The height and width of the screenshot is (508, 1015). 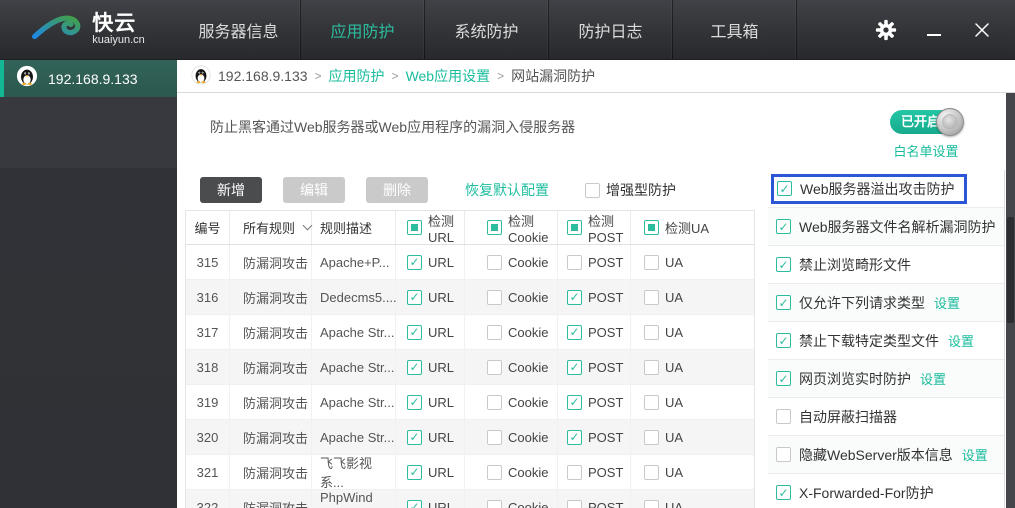 I want to click on table-row: 321 防漏洞攻击飞飞影视系... URL Cookie POST UA, so click(x=470, y=472).